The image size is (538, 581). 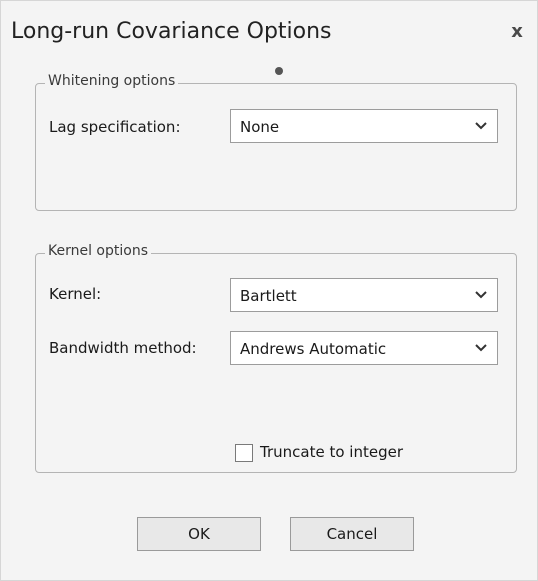 I want to click on lag-specification-value: None, so click(x=260, y=127).